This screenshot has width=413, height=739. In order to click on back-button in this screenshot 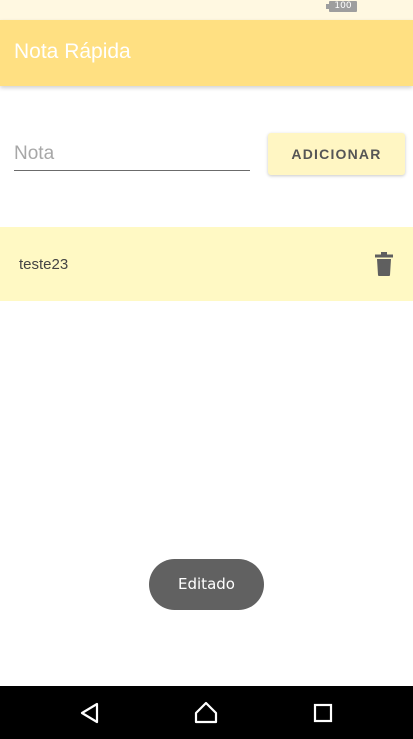, I will do `click(90, 713)`.